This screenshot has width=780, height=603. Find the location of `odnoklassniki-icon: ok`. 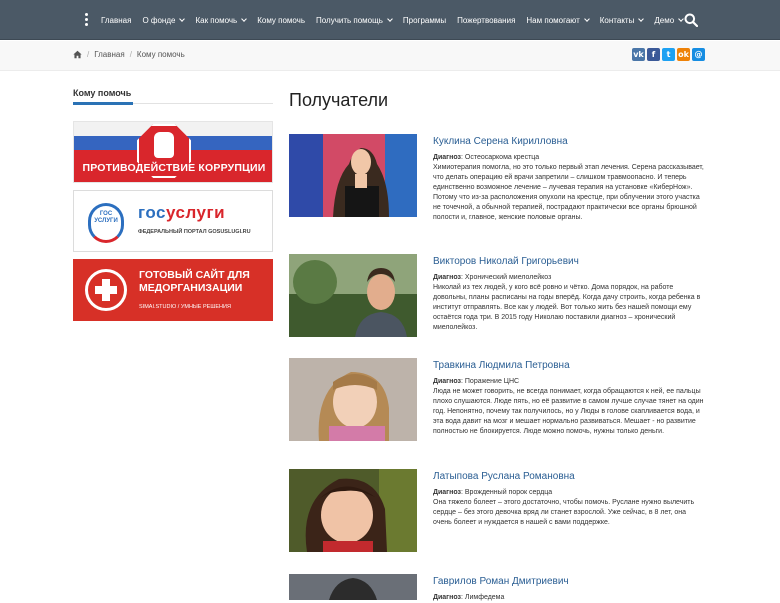

odnoklassniki-icon: ok is located at coordinates (683, 54).